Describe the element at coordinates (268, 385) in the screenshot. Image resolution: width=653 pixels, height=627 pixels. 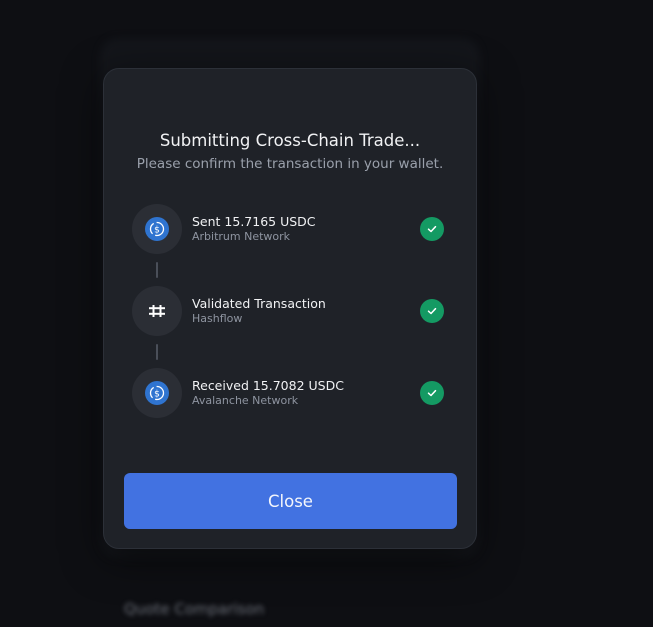
I see `step-title: Received 15.7082 USDC` at that location.